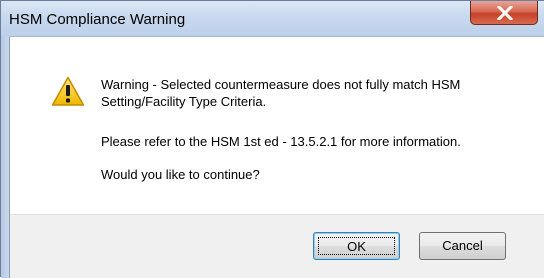 The height and width of the screenshot is (278, 544). I want to click on window-title: HSM Compliance Warning, so click(97, 19).